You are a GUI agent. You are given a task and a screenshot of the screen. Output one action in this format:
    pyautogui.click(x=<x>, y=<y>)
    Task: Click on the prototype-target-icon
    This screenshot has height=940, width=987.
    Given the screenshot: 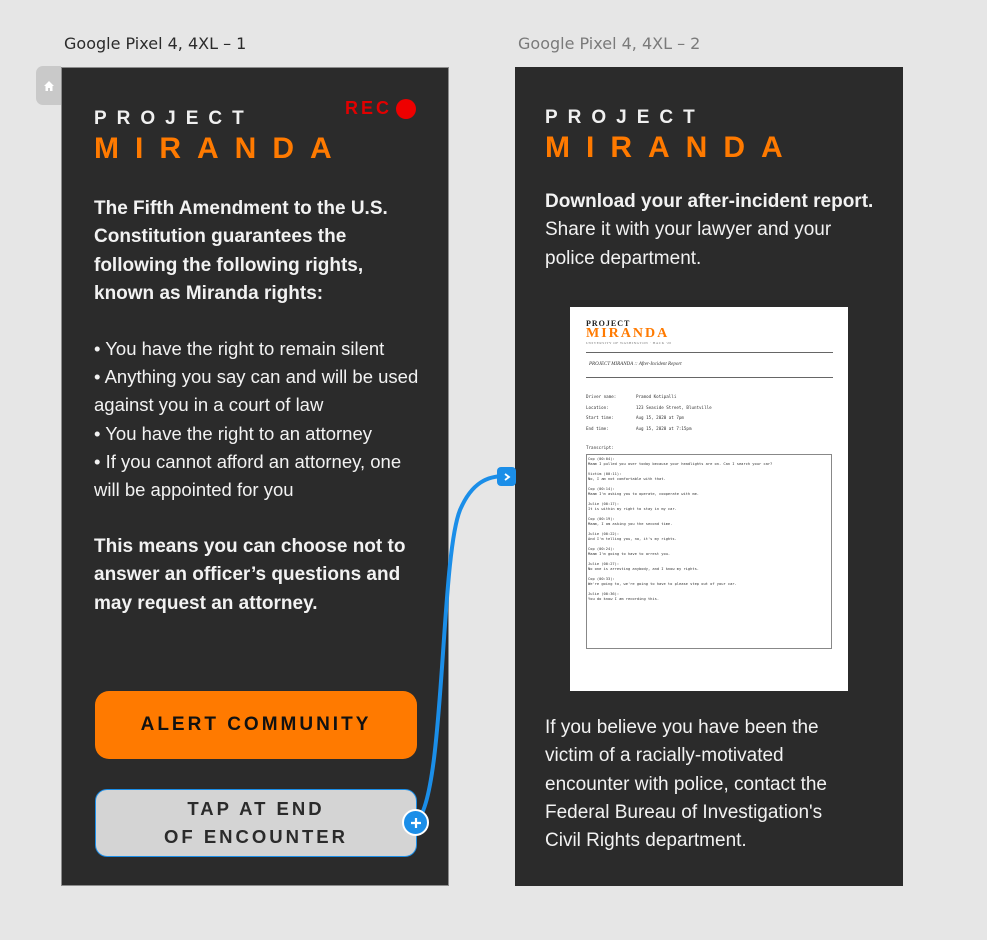 What is the action you would take?
    pyautogui.click(x=506, y=476)
    